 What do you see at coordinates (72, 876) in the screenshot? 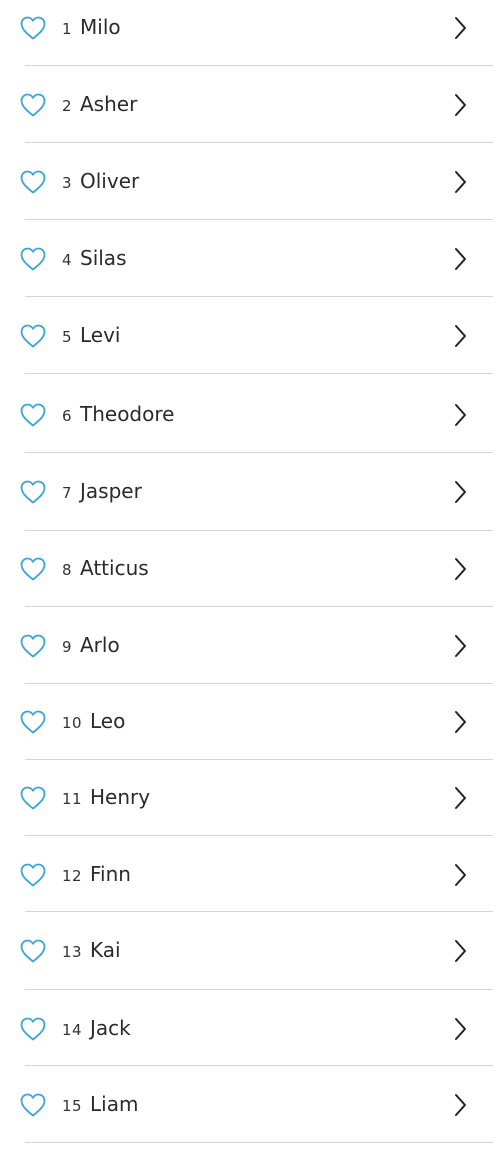
I see `rank-number: 12` at bounding box center [72, 876].